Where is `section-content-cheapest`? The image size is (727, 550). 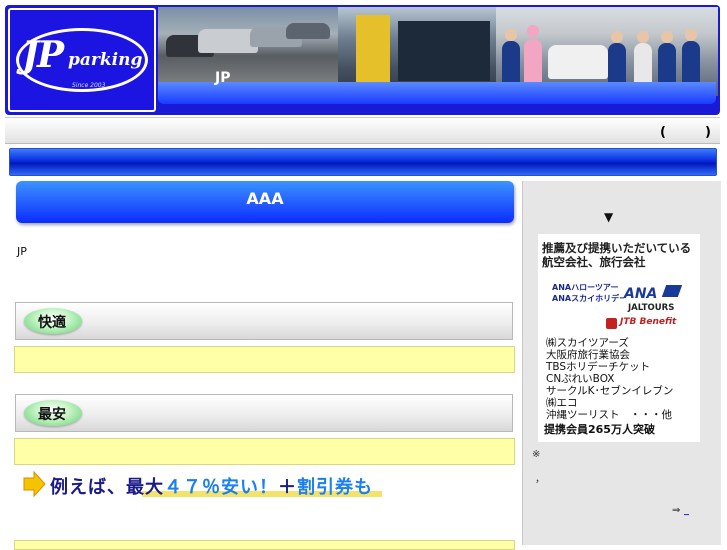 section-content-cheapest is located at coordinates (264, 451).